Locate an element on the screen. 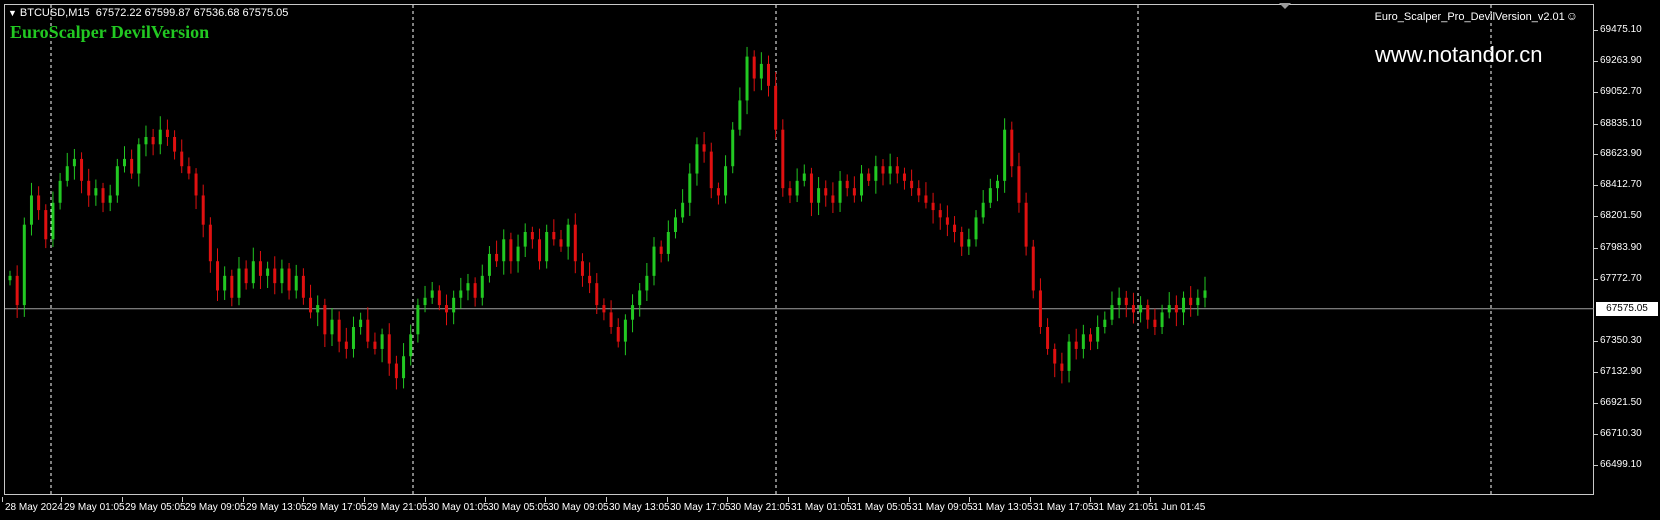 Image resolution: width=1660 pixels, height=520 pixels. dropdown-triangle-icon: ▼ is located at coordinates (12, 13).